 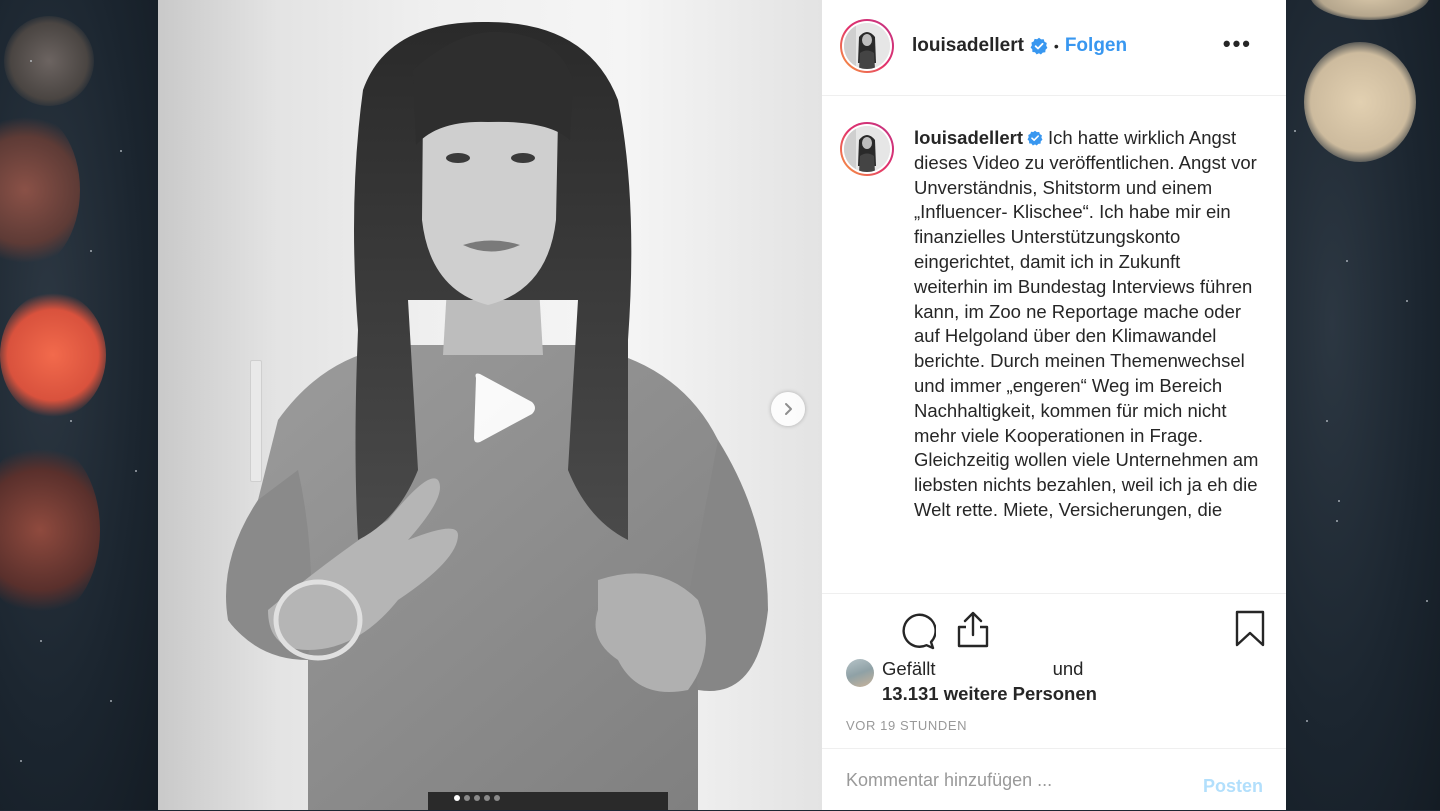 I want to click on post-header: louisadellert • Folgen •••, so click(x=1054, y=48).